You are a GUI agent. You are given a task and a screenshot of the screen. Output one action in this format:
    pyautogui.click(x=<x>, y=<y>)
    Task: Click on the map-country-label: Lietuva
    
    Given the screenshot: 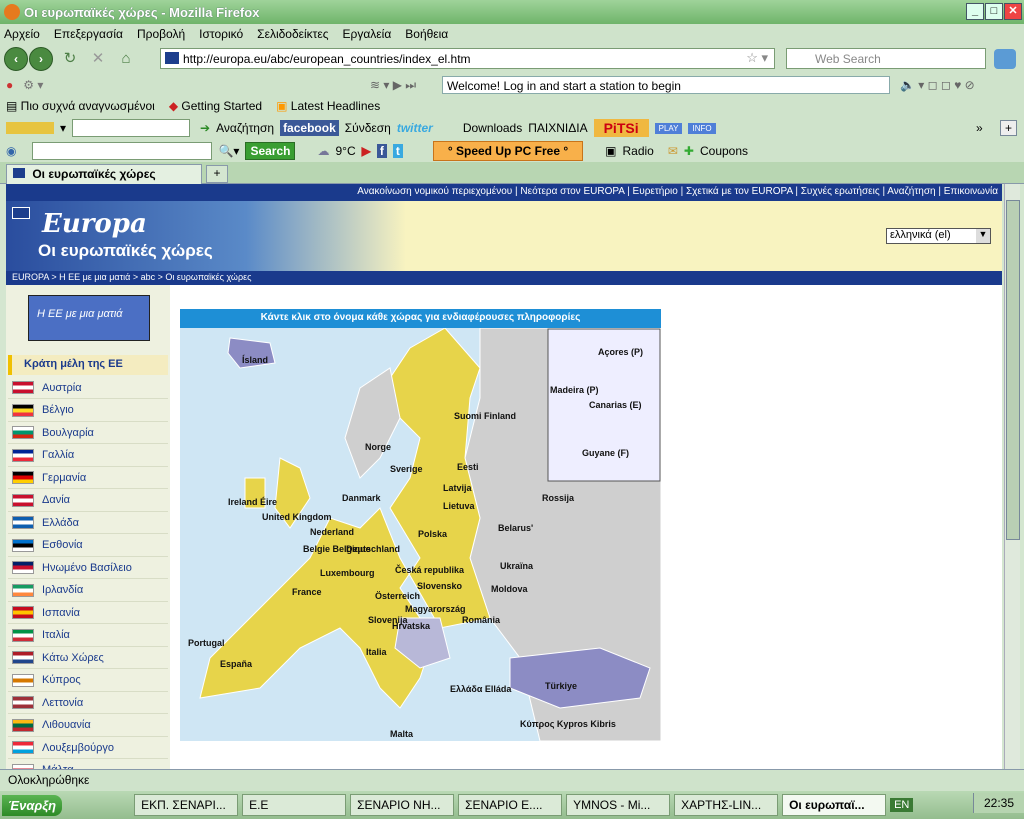 What is the action you would take?
    pyautogui.click(x=459, y=506)
    